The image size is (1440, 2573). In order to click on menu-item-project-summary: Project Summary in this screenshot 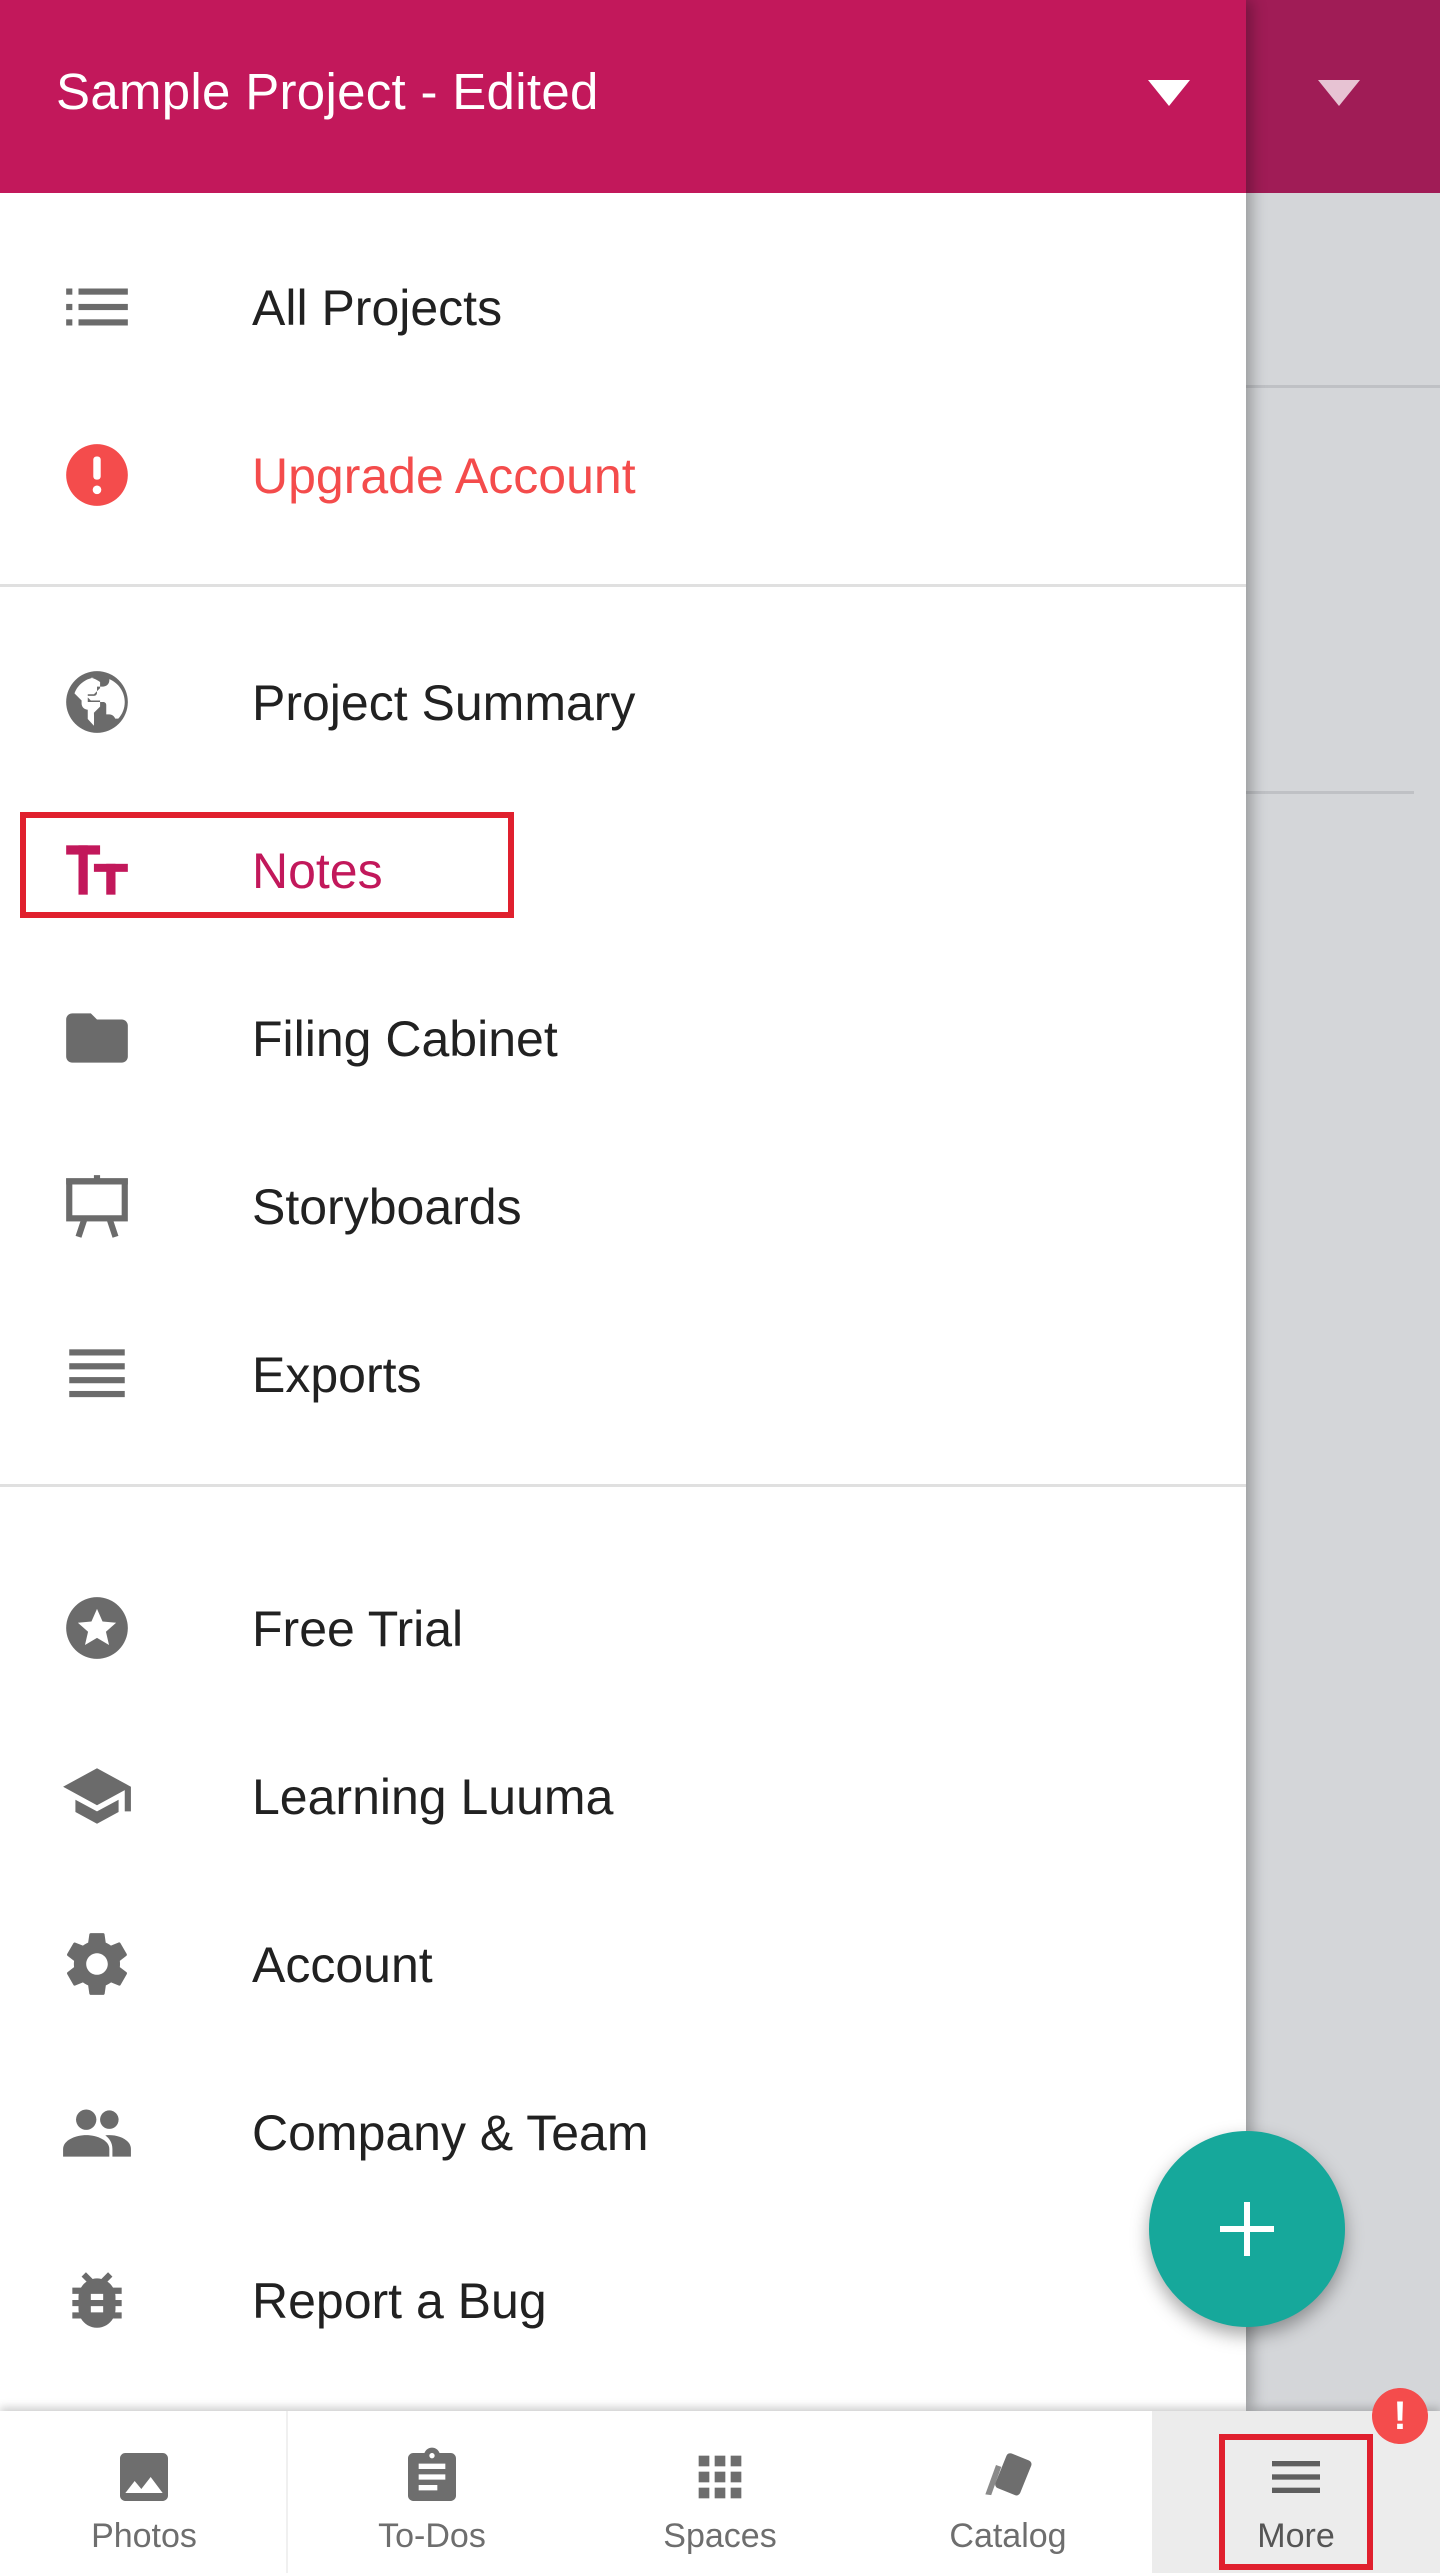, I will do `click(623, 700)`.